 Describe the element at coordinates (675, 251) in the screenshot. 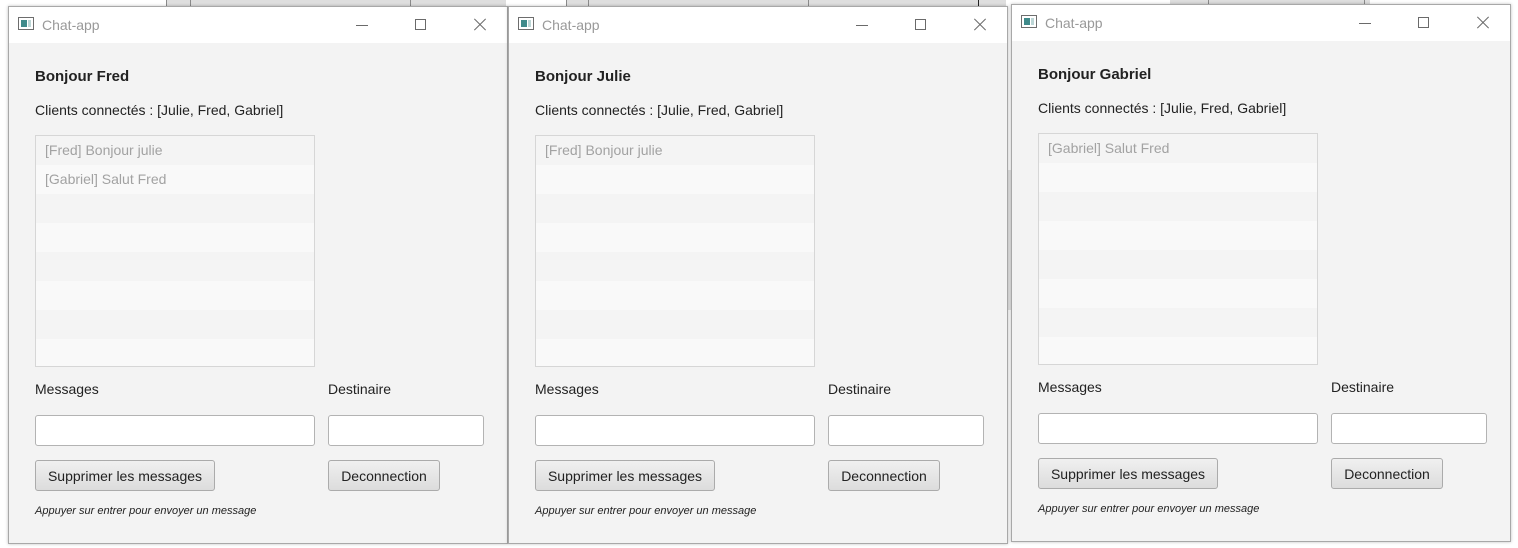

I see `message-list: [Fred] Bonjour julie` at that location.